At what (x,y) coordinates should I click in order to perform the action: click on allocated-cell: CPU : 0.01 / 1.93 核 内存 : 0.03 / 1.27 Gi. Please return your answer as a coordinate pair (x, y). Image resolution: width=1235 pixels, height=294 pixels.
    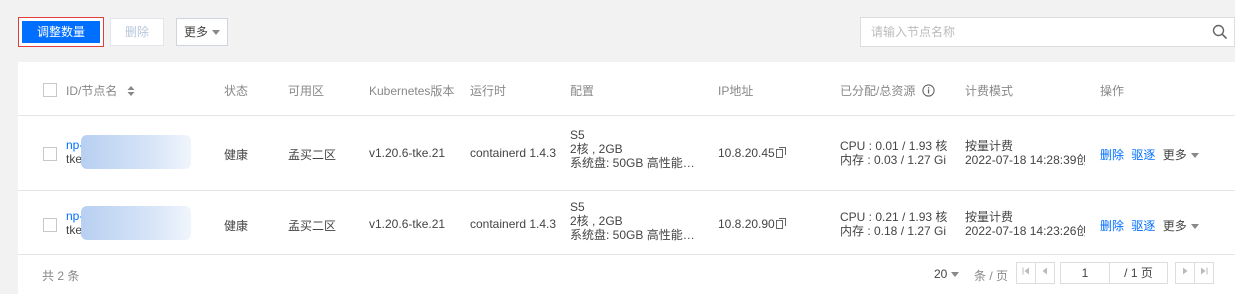
    Looking at the image, I should click on (893, 153).